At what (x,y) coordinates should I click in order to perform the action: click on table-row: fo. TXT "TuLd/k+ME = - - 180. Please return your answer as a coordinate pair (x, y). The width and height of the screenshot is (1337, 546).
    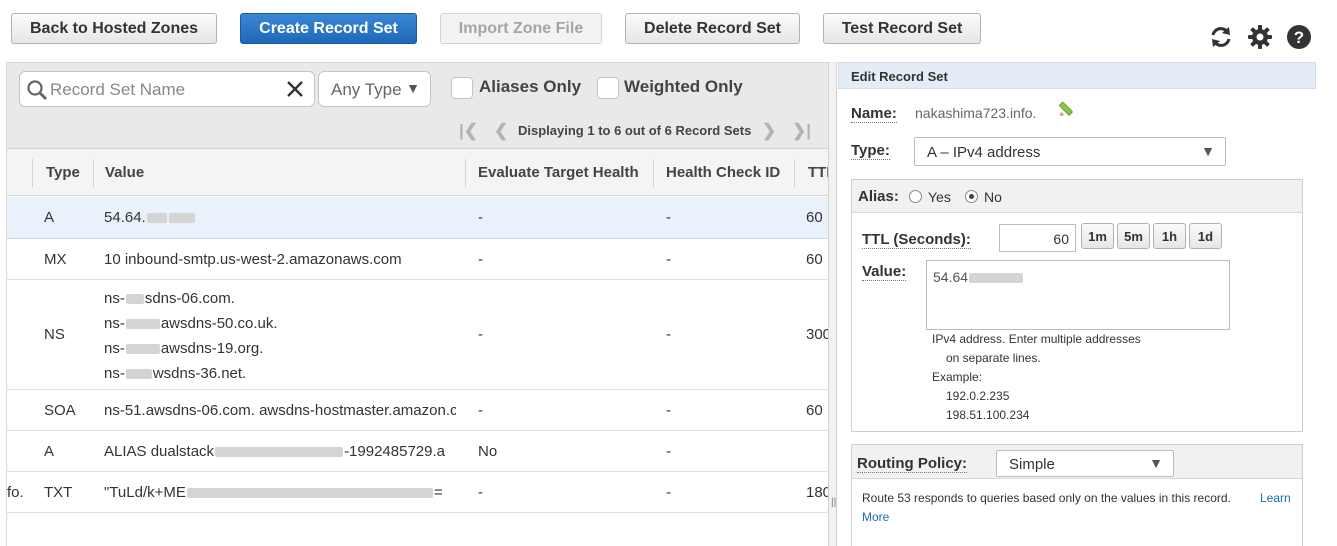
    Looking at the image, I should click on (418, 492).